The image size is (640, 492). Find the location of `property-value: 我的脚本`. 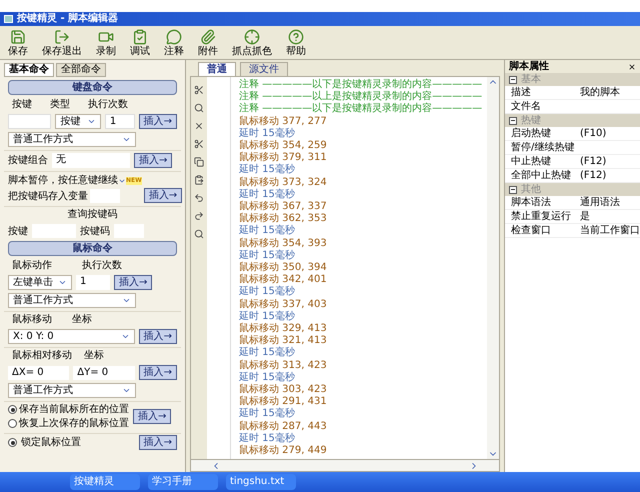

property-value: 我的脚本 is located at coordinates (600, 92).